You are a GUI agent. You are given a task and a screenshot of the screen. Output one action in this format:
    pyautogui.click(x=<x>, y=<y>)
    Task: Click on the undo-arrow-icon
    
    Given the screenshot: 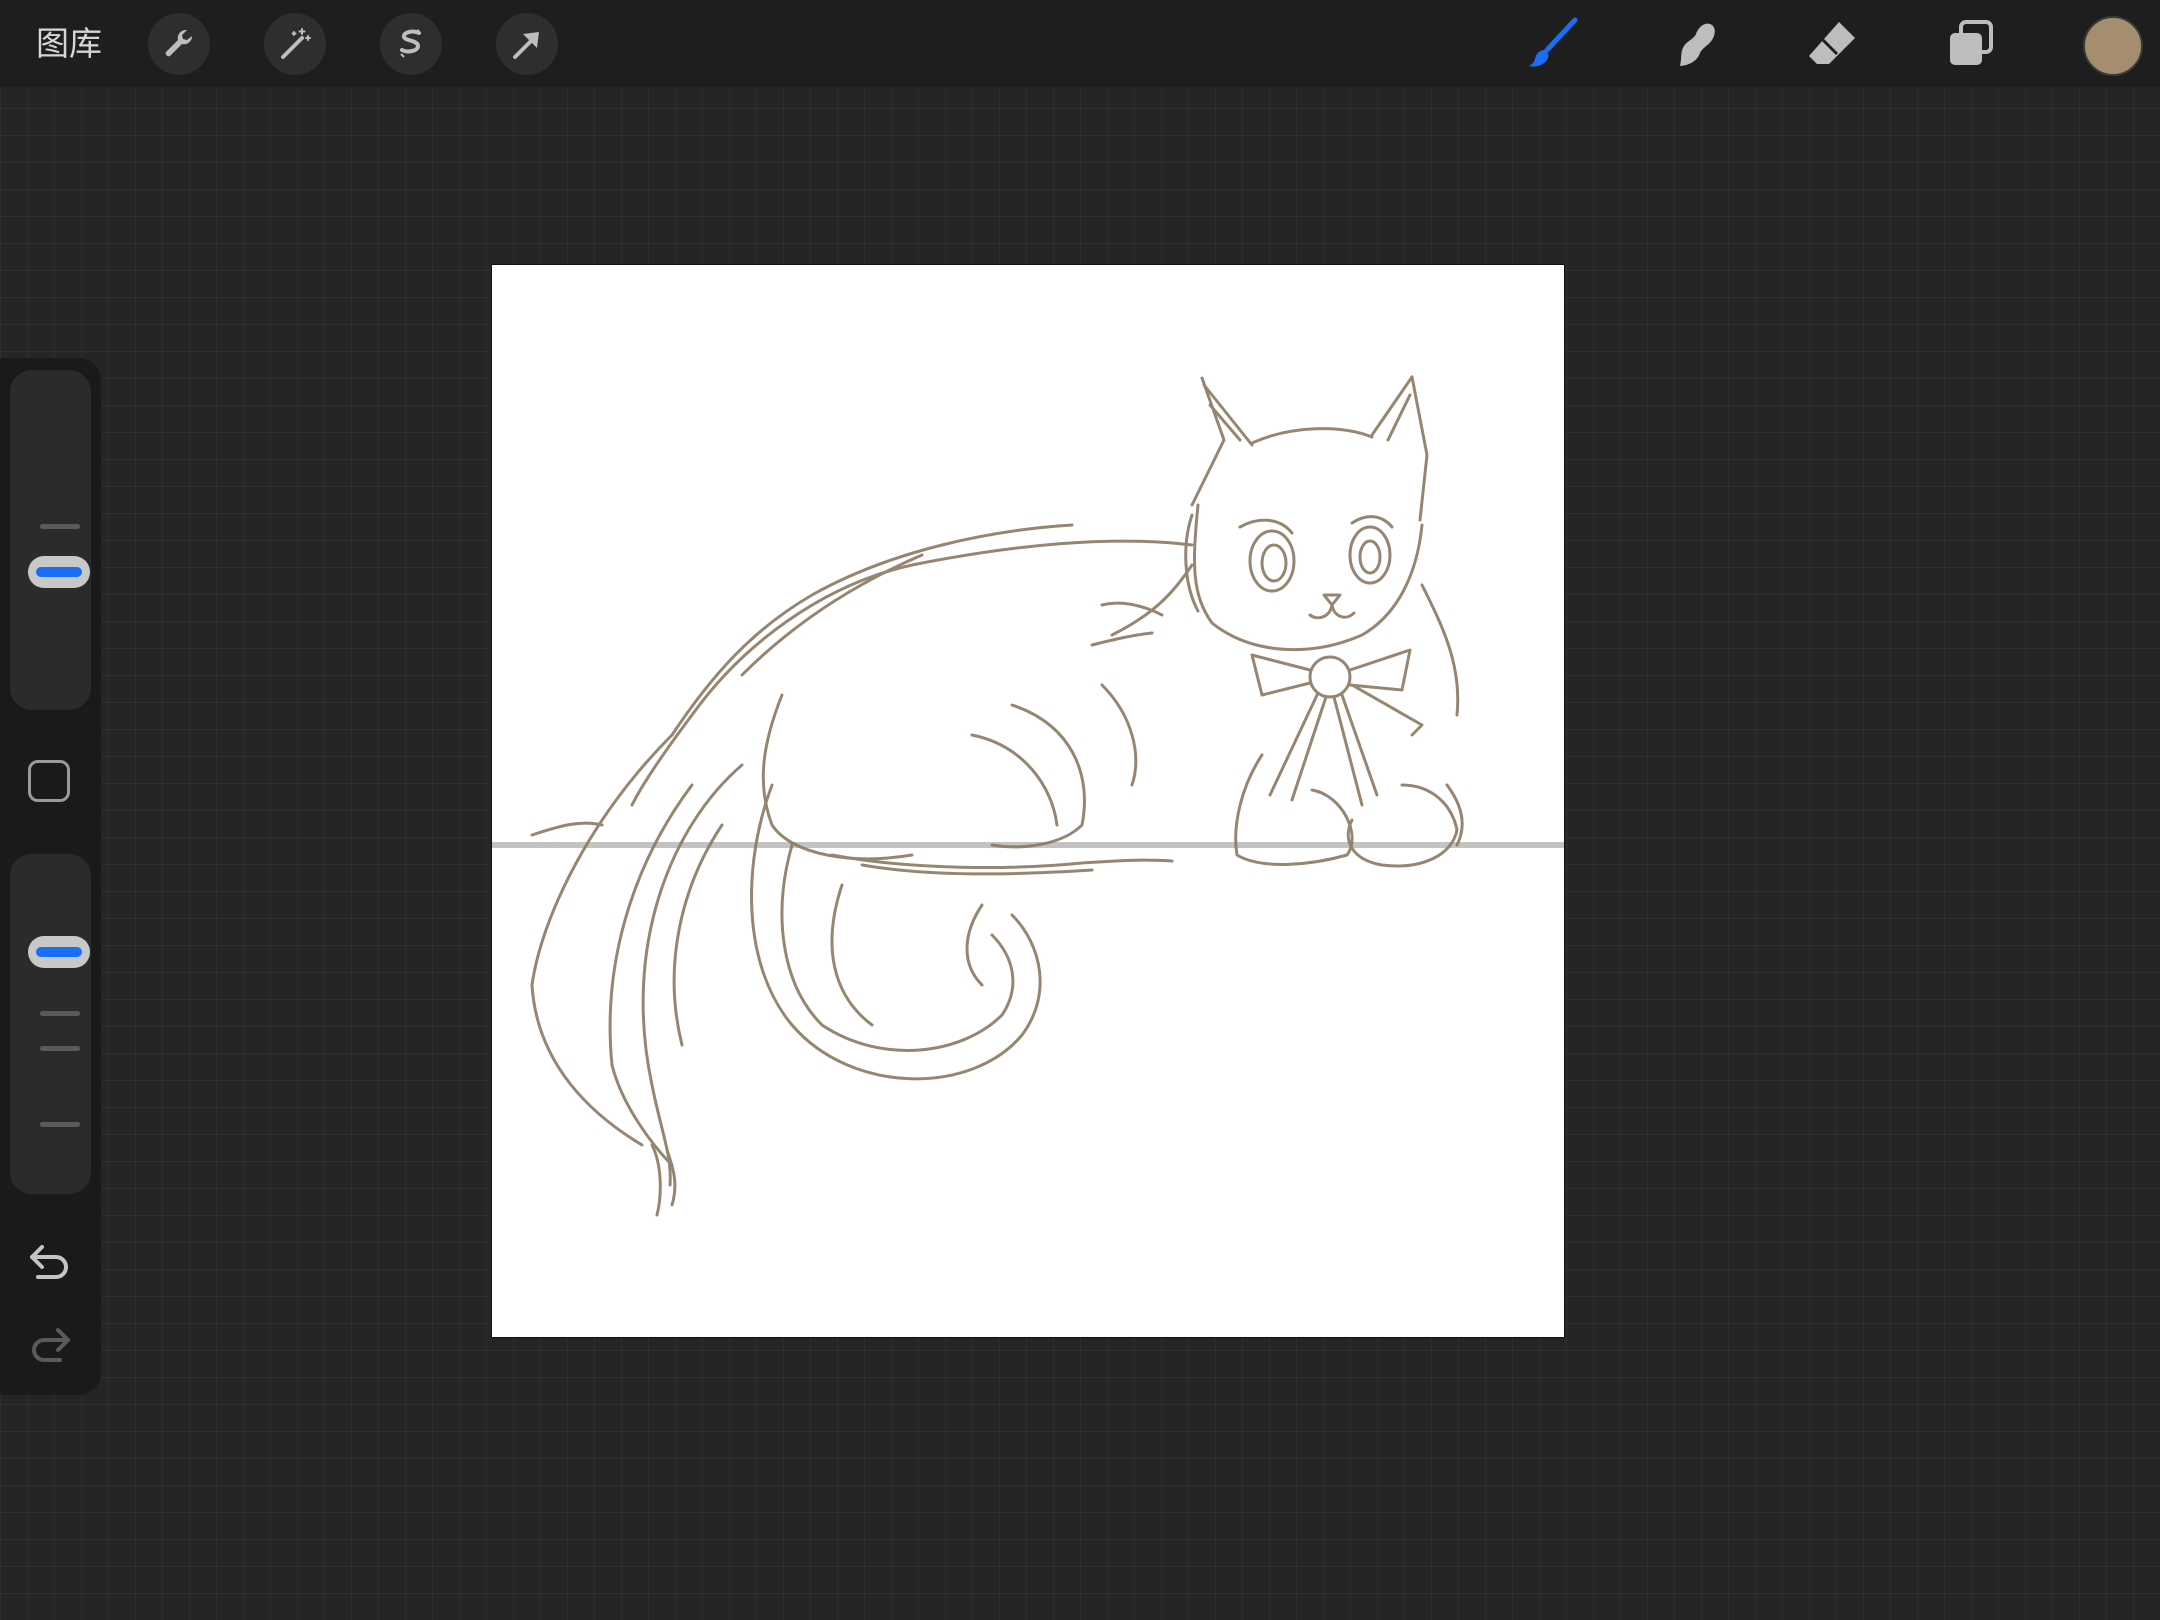 What is the action you would take?
    pyautogui.click(x=49, y=1262)
    